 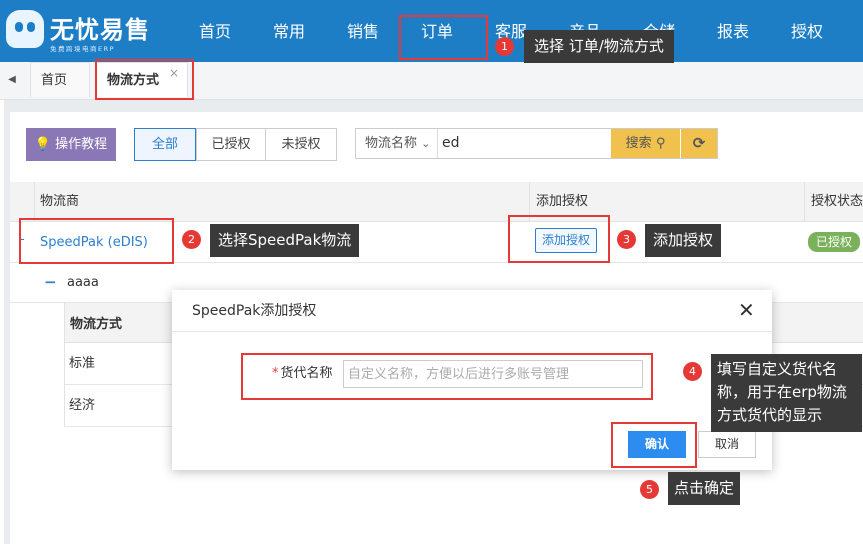 I want to click on highlight-box-confirm, so click(x=654, y=445).